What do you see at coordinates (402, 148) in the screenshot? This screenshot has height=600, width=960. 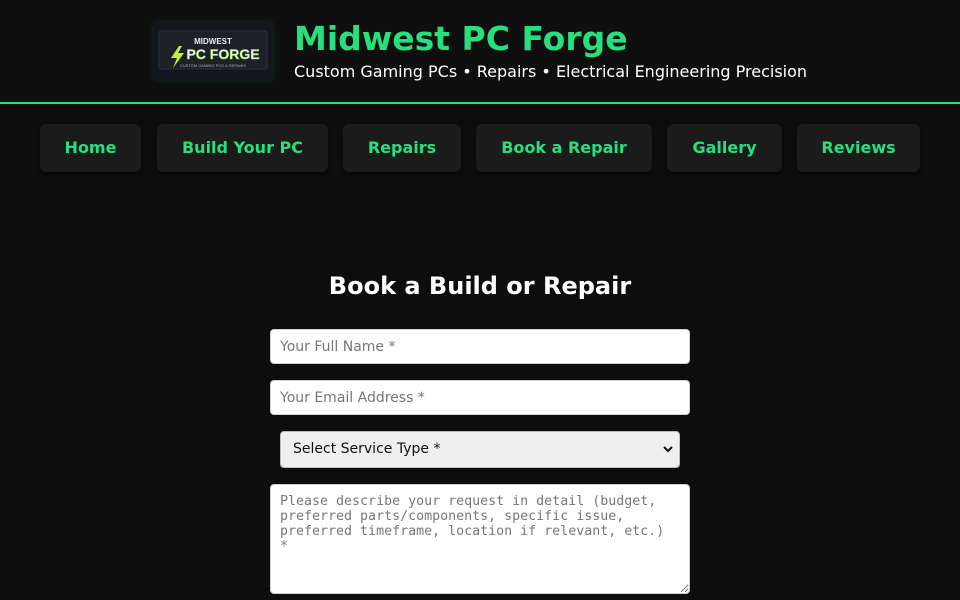 I see `nav-repairs: Repairs` at bounding box center [402, 148].